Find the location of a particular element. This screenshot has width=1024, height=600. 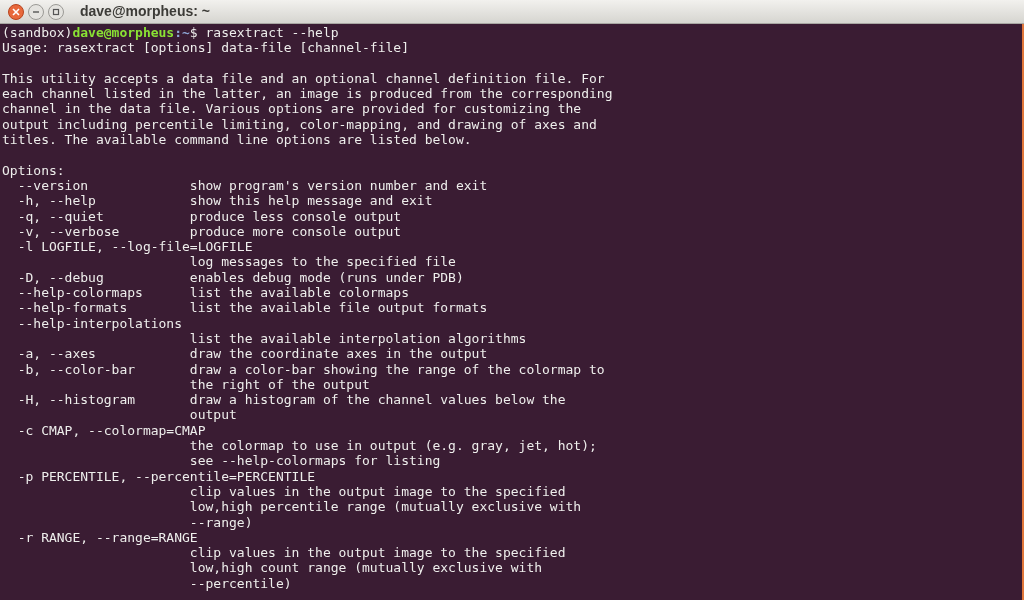

terminal-line: Options: is located at coordinates (33, 170).